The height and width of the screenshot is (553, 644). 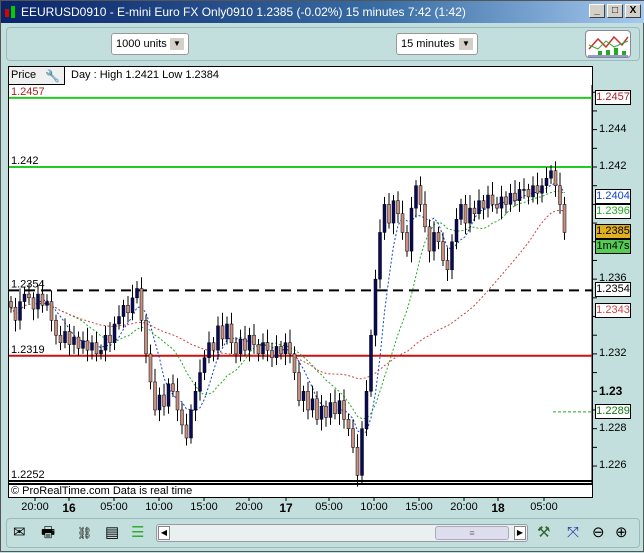 What do you see at coordinates (28, 92) in the screenshot?
I see `horizontal-line-label: 1.2457` at bounding box center [28, 92].